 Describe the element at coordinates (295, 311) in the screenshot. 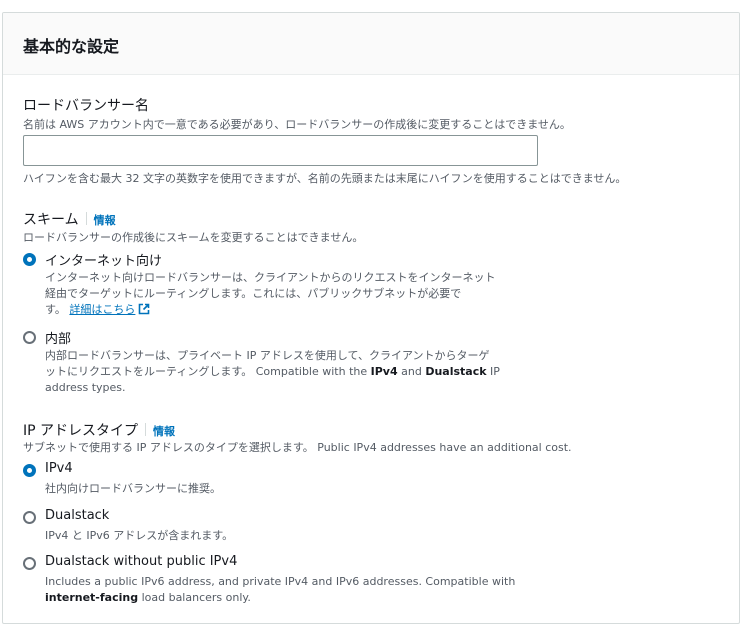

I see `desc-line: す。 詳細はこちら` at that location.